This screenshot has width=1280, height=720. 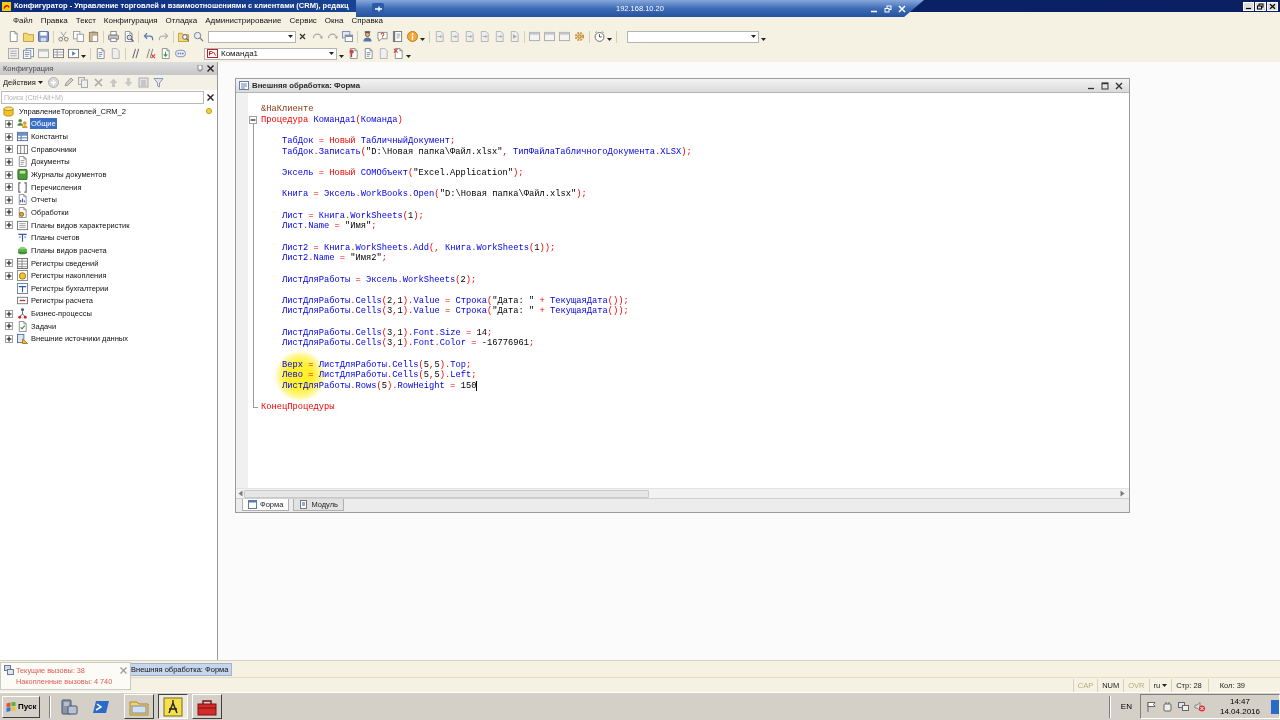 What do you see at coordinates (514, 36) in the screenshot?
I see `play-icon` at bounding box center [514, 36].